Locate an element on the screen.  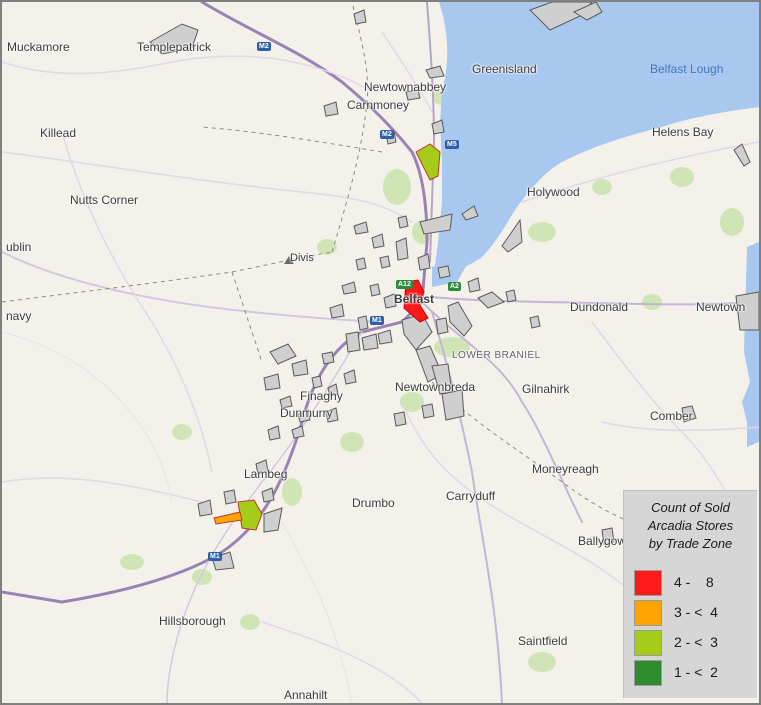
place-label-templepatrick: Templepatrick is located at coordinates (174, 47).